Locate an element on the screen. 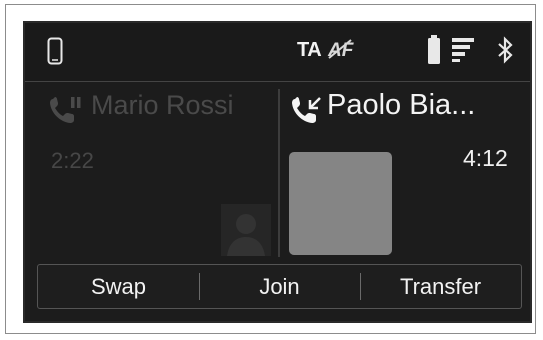  signal-strength-icon is located at coordinates (463, 50).